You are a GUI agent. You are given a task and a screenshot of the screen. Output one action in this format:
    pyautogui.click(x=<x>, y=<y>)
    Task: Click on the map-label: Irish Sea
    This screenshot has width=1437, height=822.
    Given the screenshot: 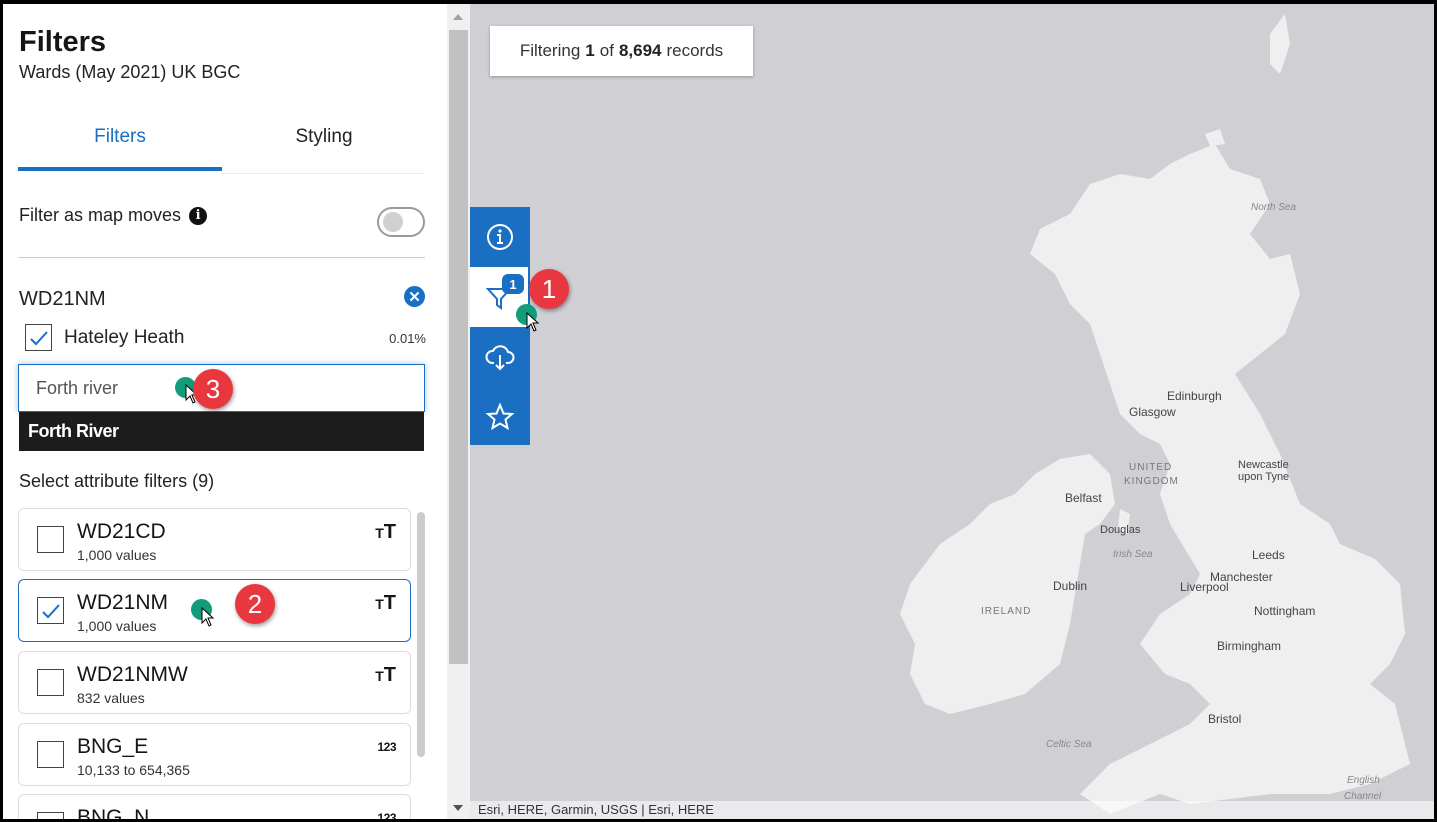 What is the action you would take?
    pyautogui.click(x=1133, y=554)
    